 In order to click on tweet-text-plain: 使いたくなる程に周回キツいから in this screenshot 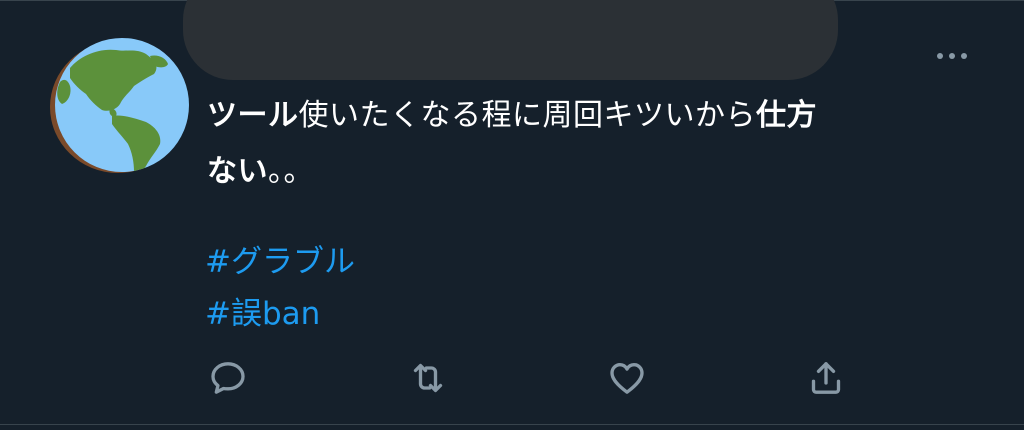, I will do `click(527, 115)`.